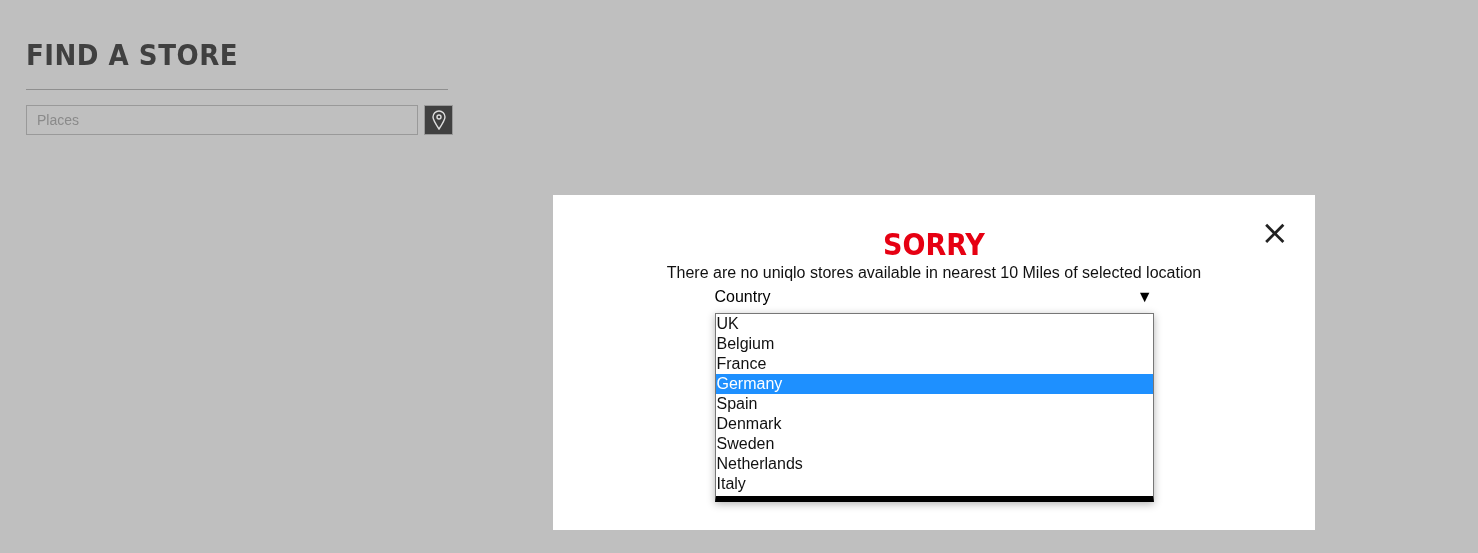  Describe the element at coordinates (742, 297) in the screenshot. I see `country-select-label: Country` at that location.